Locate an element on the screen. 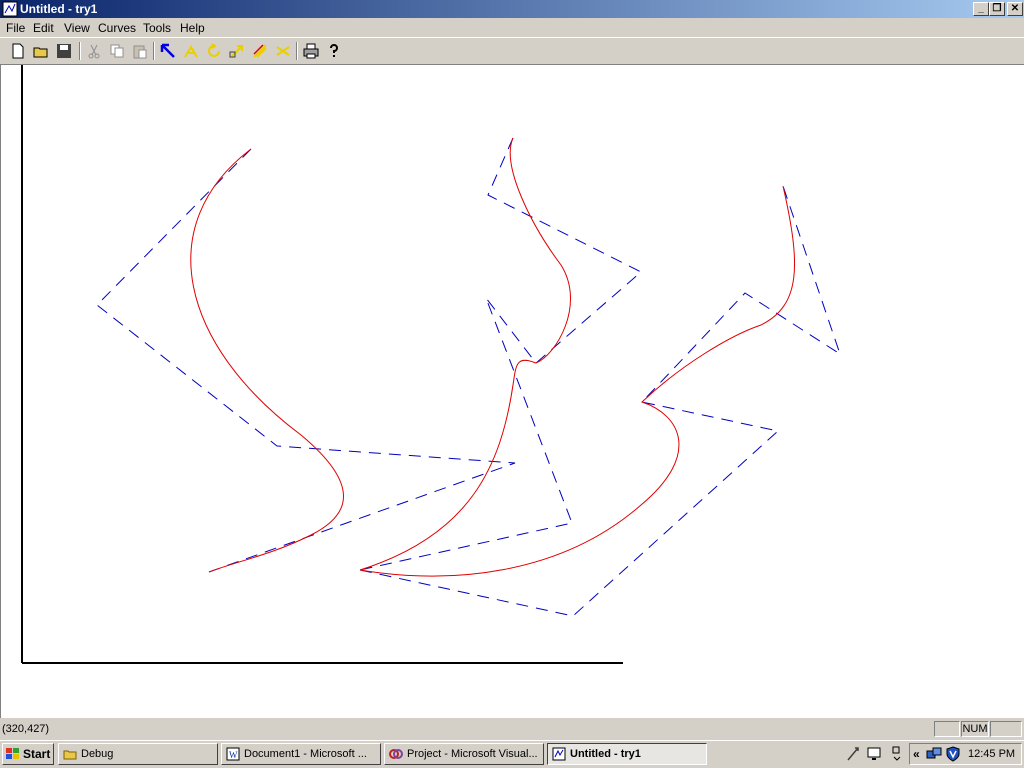  taskbar-item-untitled-try1: Untitled - try1 is located at coordinates (627, 754).